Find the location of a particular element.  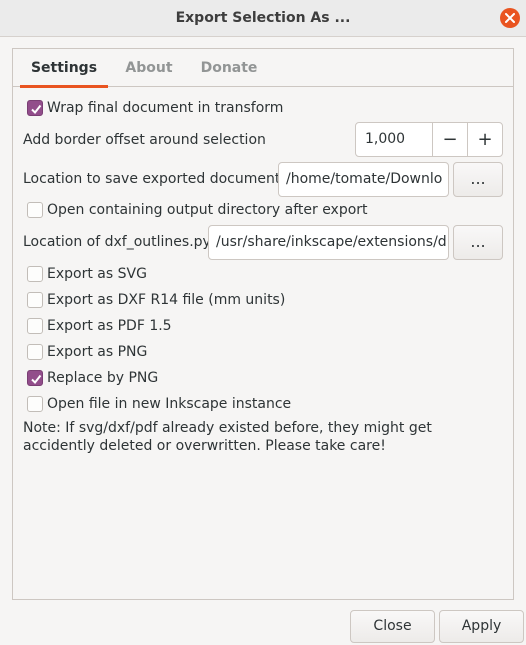

dxf-location-value: /usr/share/inkscape/extensions/d is located at coordinates (331, 242).